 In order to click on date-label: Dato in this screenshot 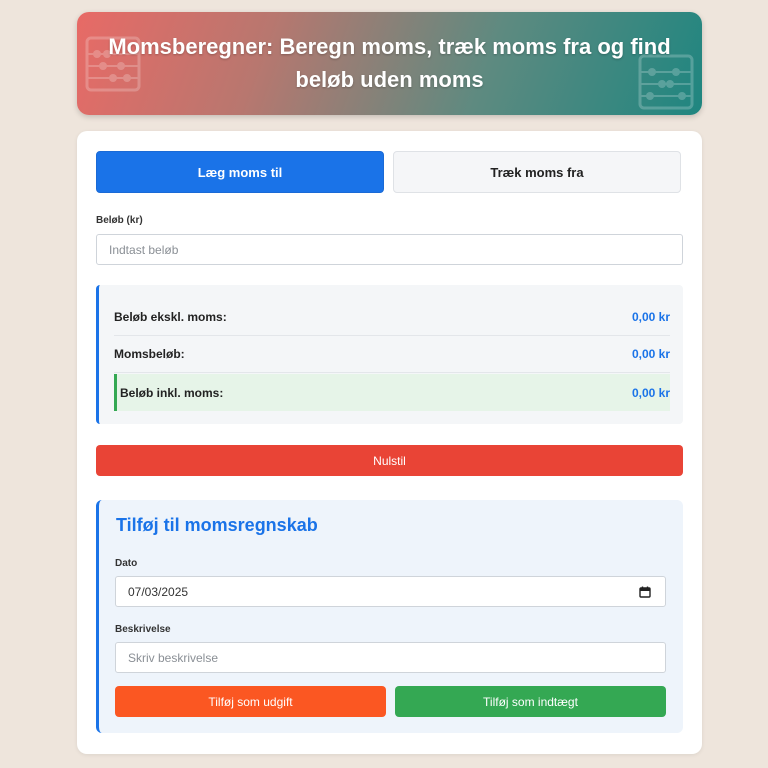, I will do `click(126, 563)`.